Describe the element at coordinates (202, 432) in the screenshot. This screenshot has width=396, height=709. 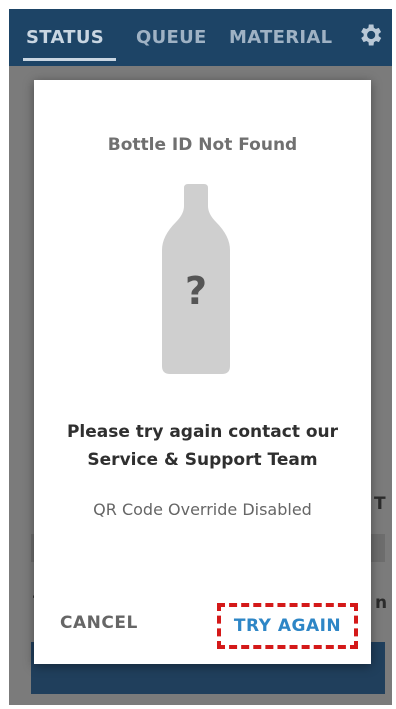
I see `message-line: Please try again contact our` at that location.